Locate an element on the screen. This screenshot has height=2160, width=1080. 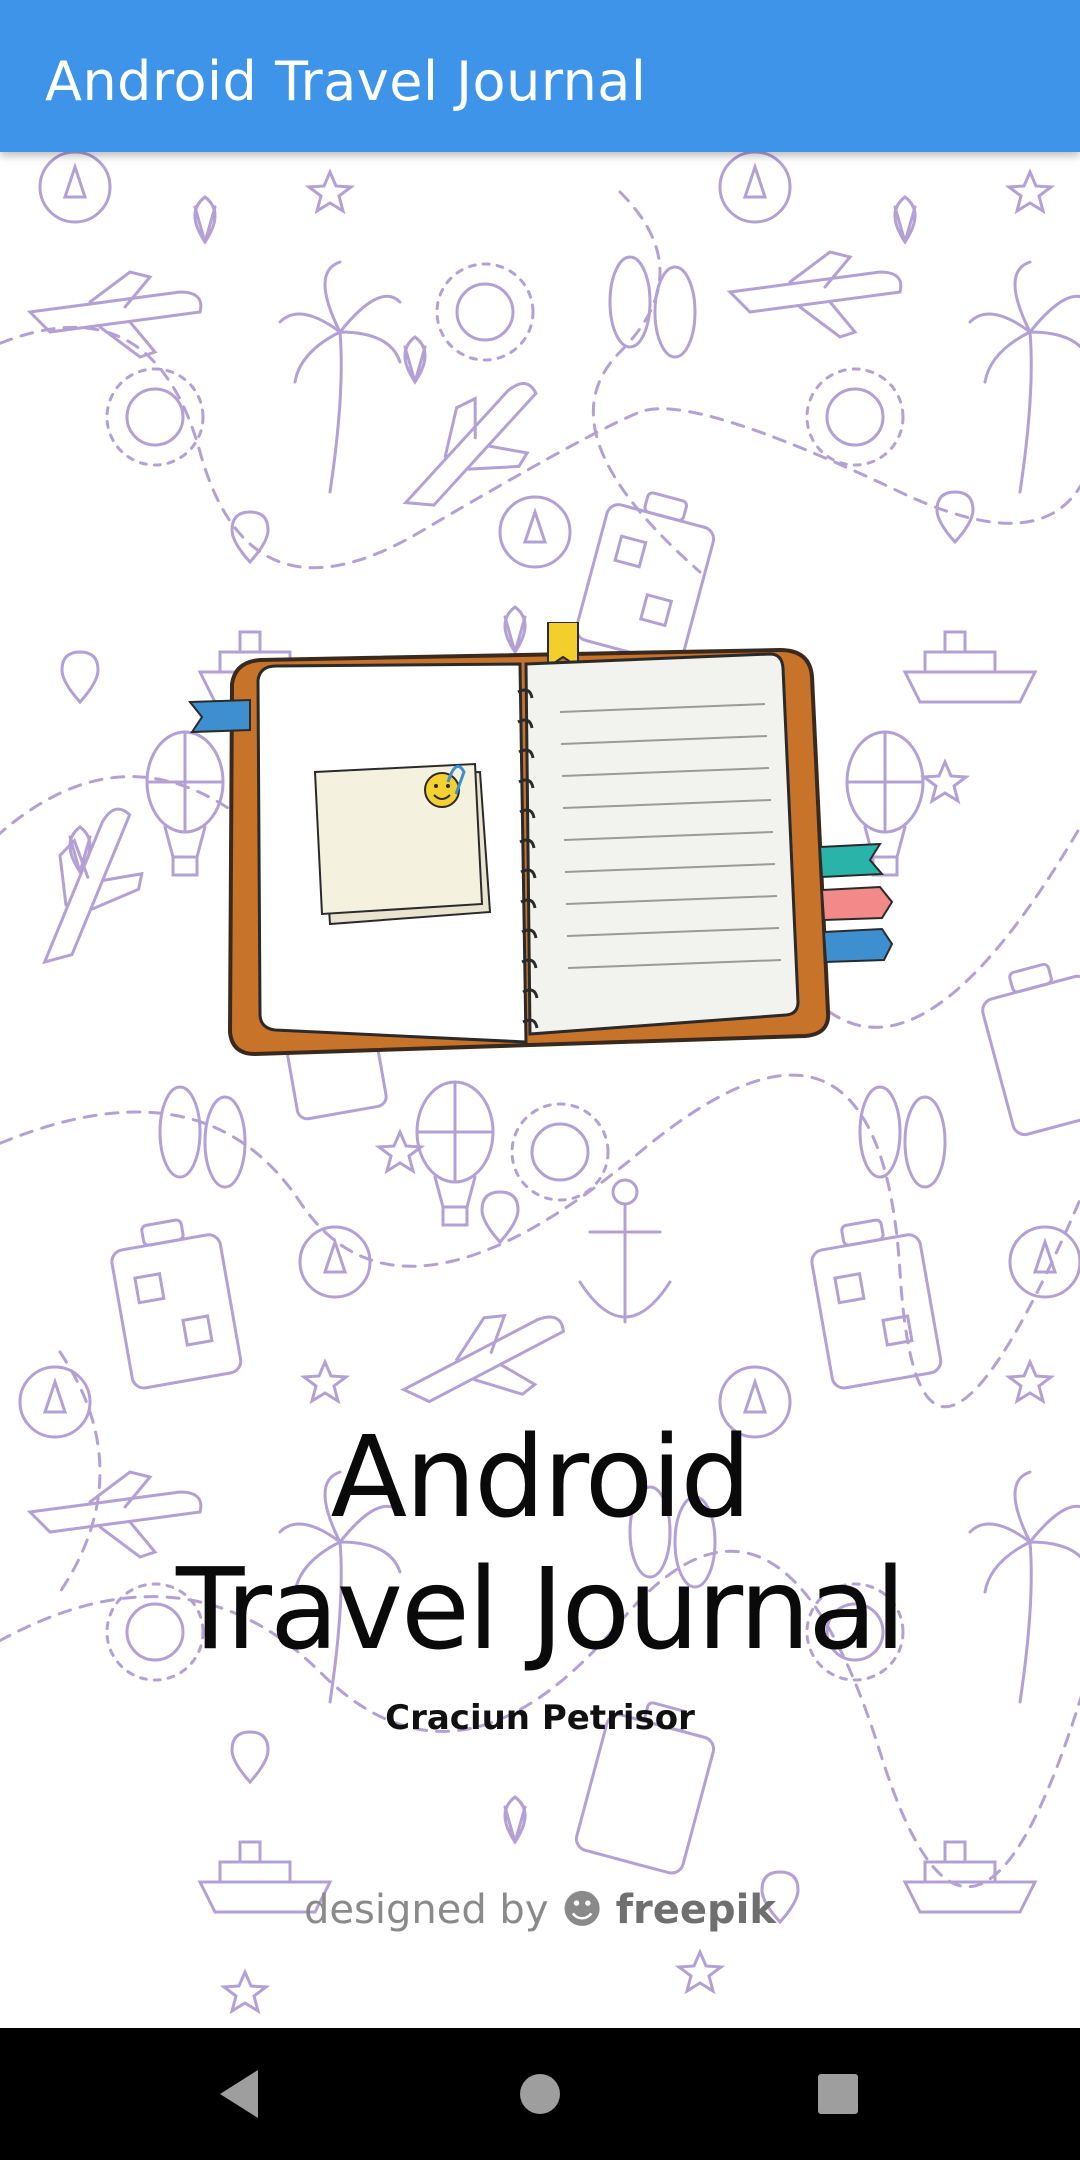
system-navigation-bar is located at coordinates (540, 2094).